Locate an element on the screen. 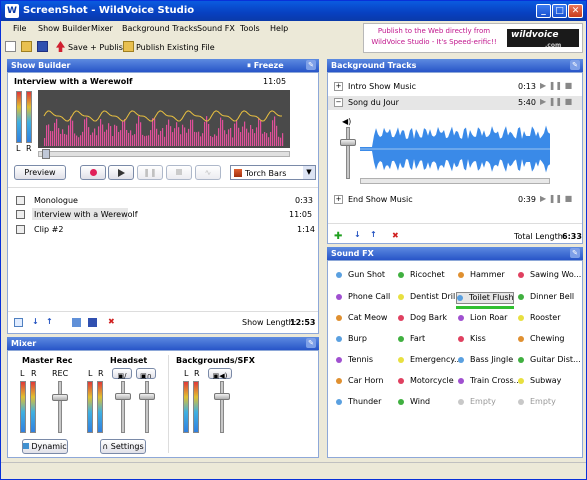 This screenshot has width=587, height=480. publish-existing-icon is located at coordinates (128, 46).